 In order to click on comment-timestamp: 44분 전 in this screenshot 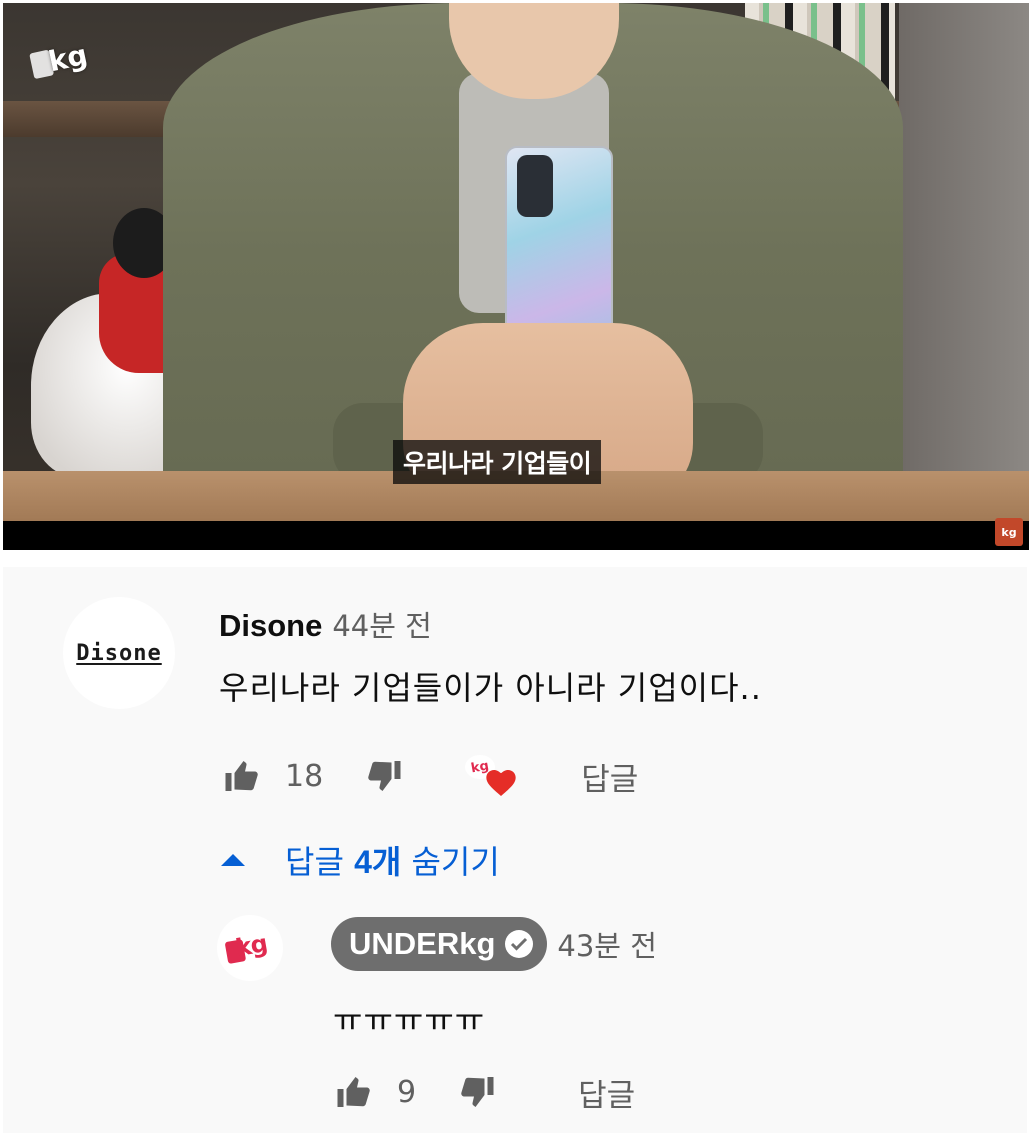, I will do `click(381, 624)`.